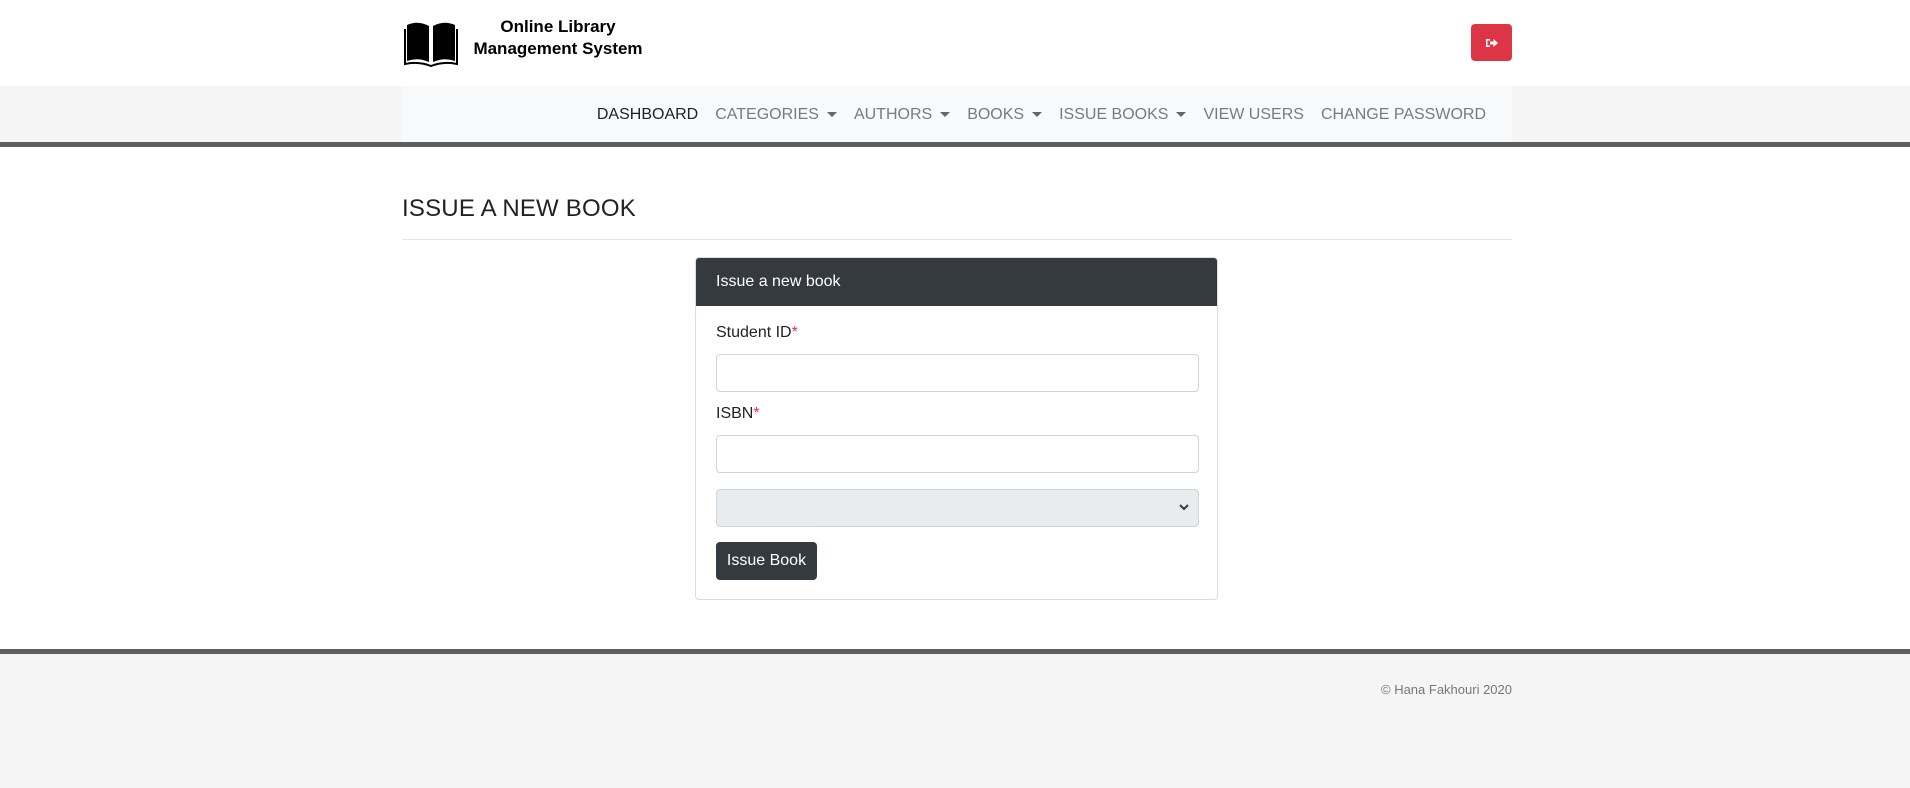 The image size is (1910, 788). Describe the element at coordinates (558, 48) in the screenshot. I see `brand-line2: Management System` at that location.